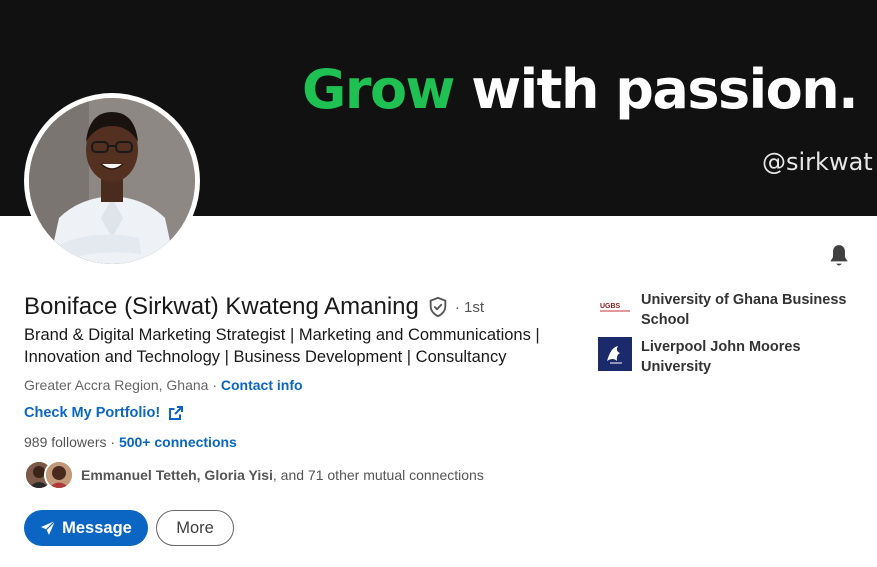  I want to click on mutual-avatars, so click(49, 475).